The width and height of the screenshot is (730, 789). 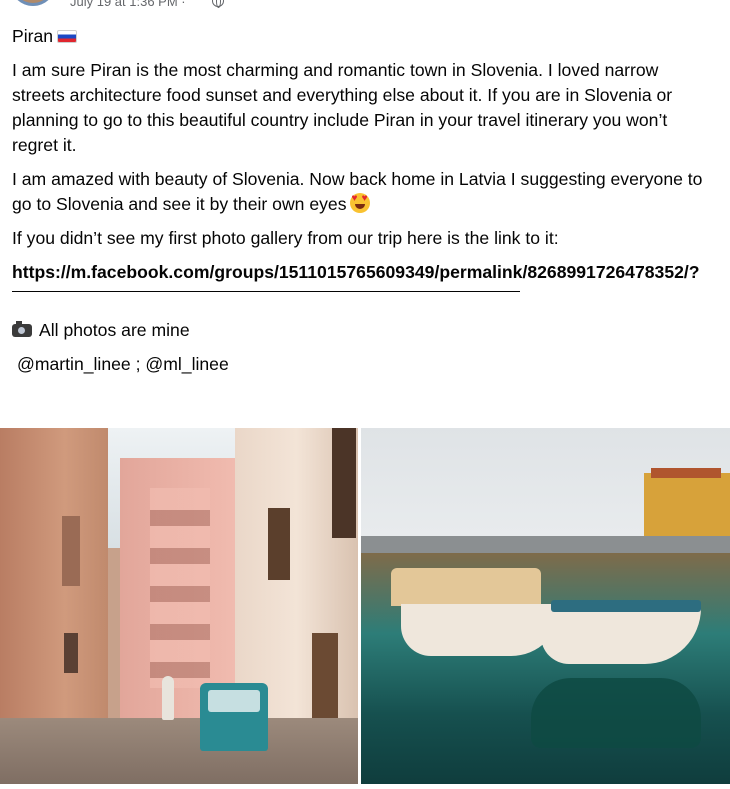 I want to click on photos-note-line: All photos are mine, so click(x=362, y=330).